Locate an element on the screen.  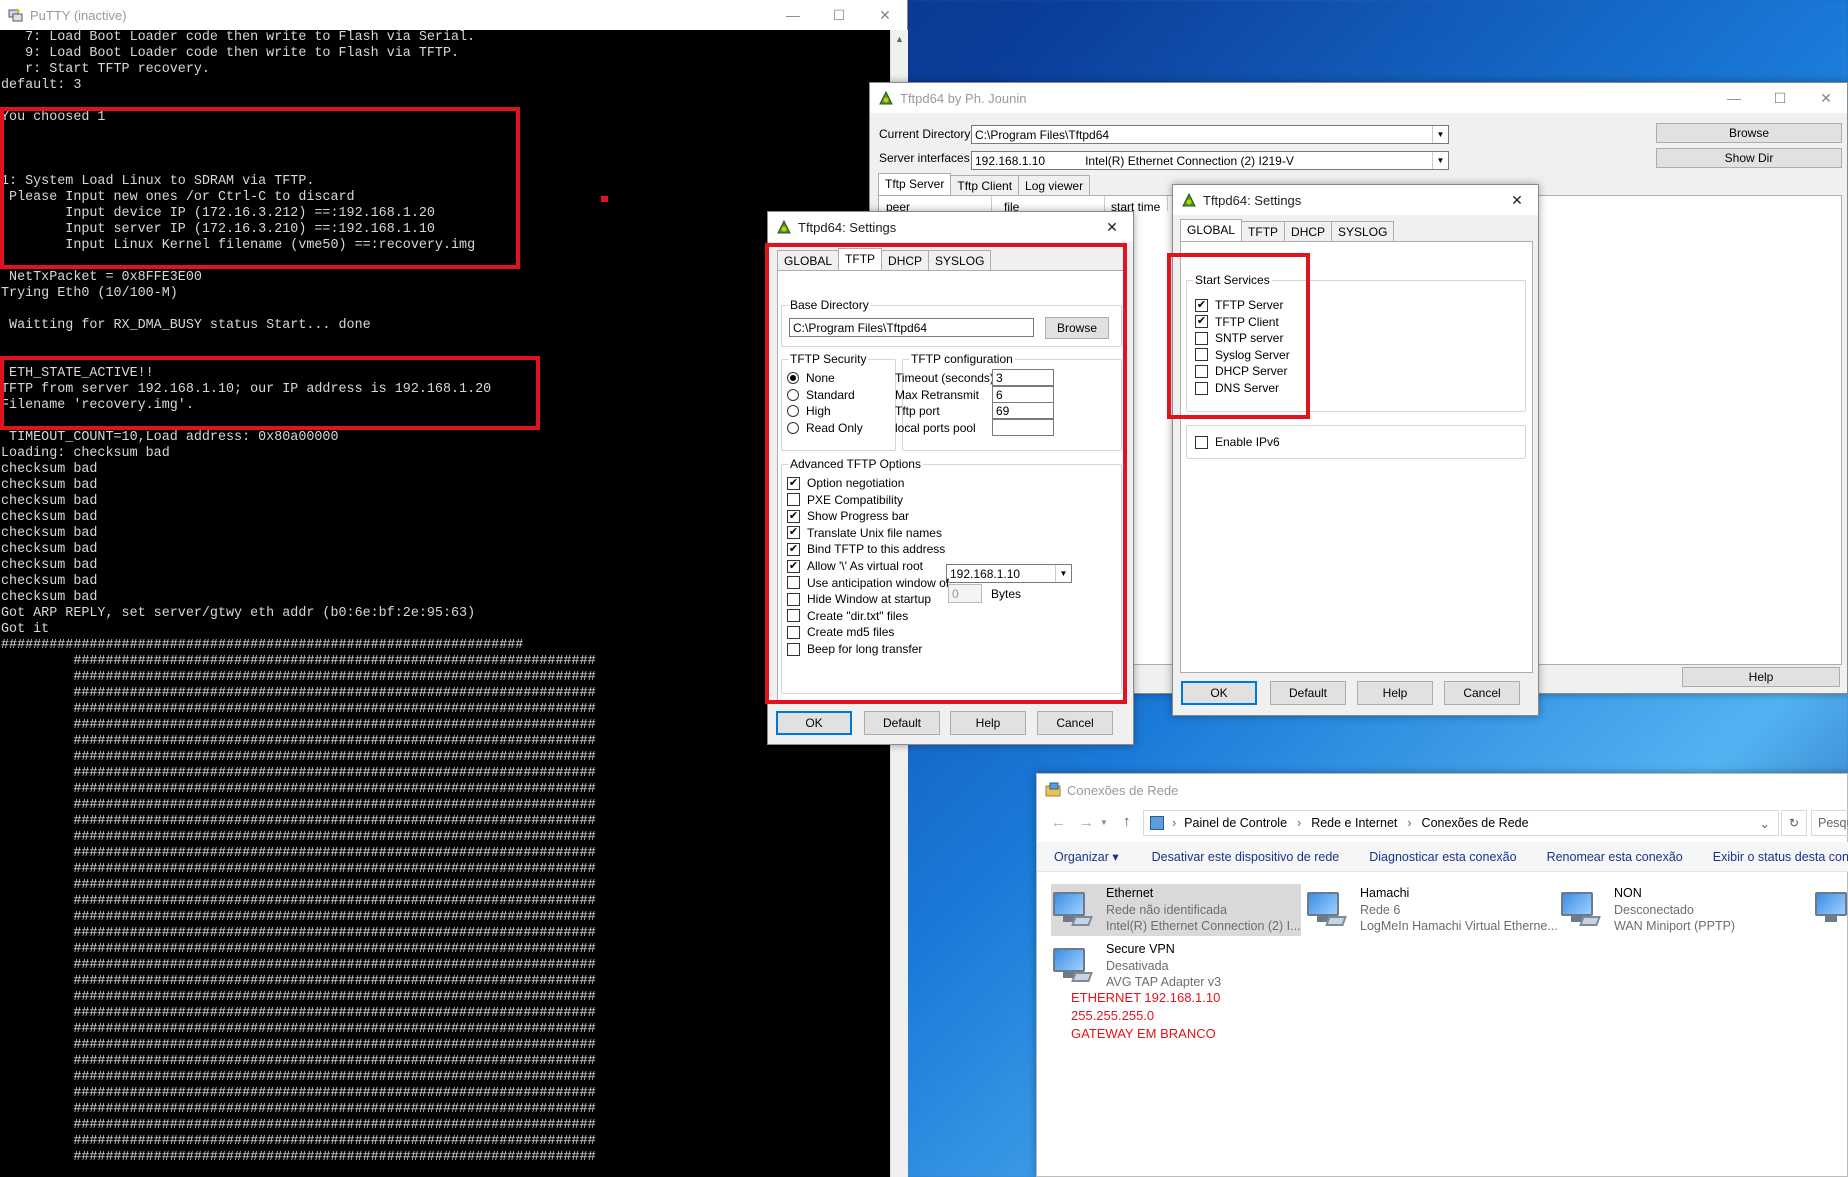
breadcrumb-network-internet: Rede e Internet is located at coordinates (1354, 823).